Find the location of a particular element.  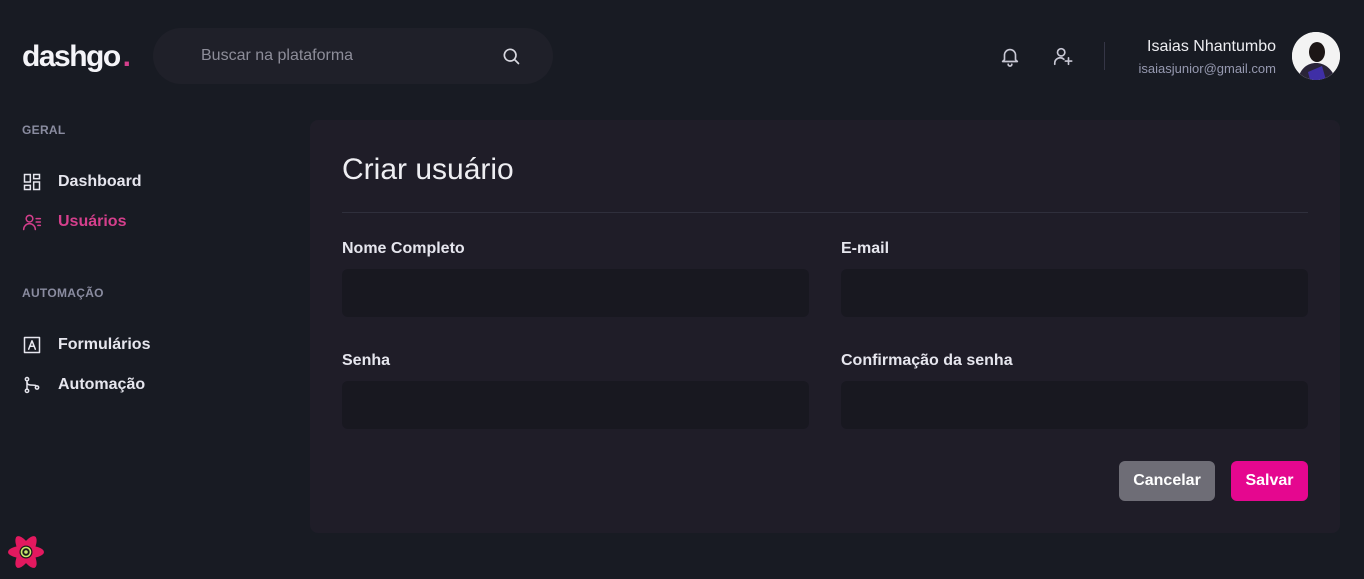

sidebar-item-label: Automação is located at coordinates (102, 384).